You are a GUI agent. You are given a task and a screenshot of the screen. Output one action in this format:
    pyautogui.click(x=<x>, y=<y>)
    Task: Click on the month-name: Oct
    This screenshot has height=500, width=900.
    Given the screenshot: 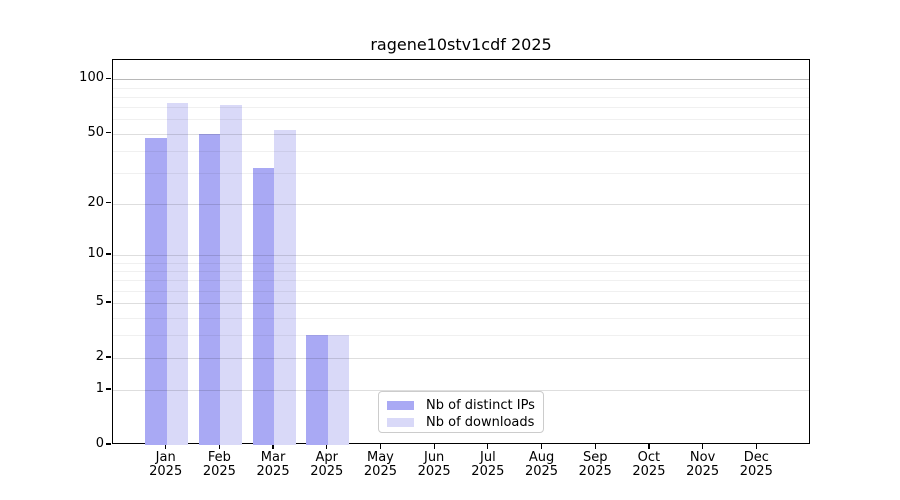 What is the action you would take?
    pyautogui.click(x=649, y=457)
    